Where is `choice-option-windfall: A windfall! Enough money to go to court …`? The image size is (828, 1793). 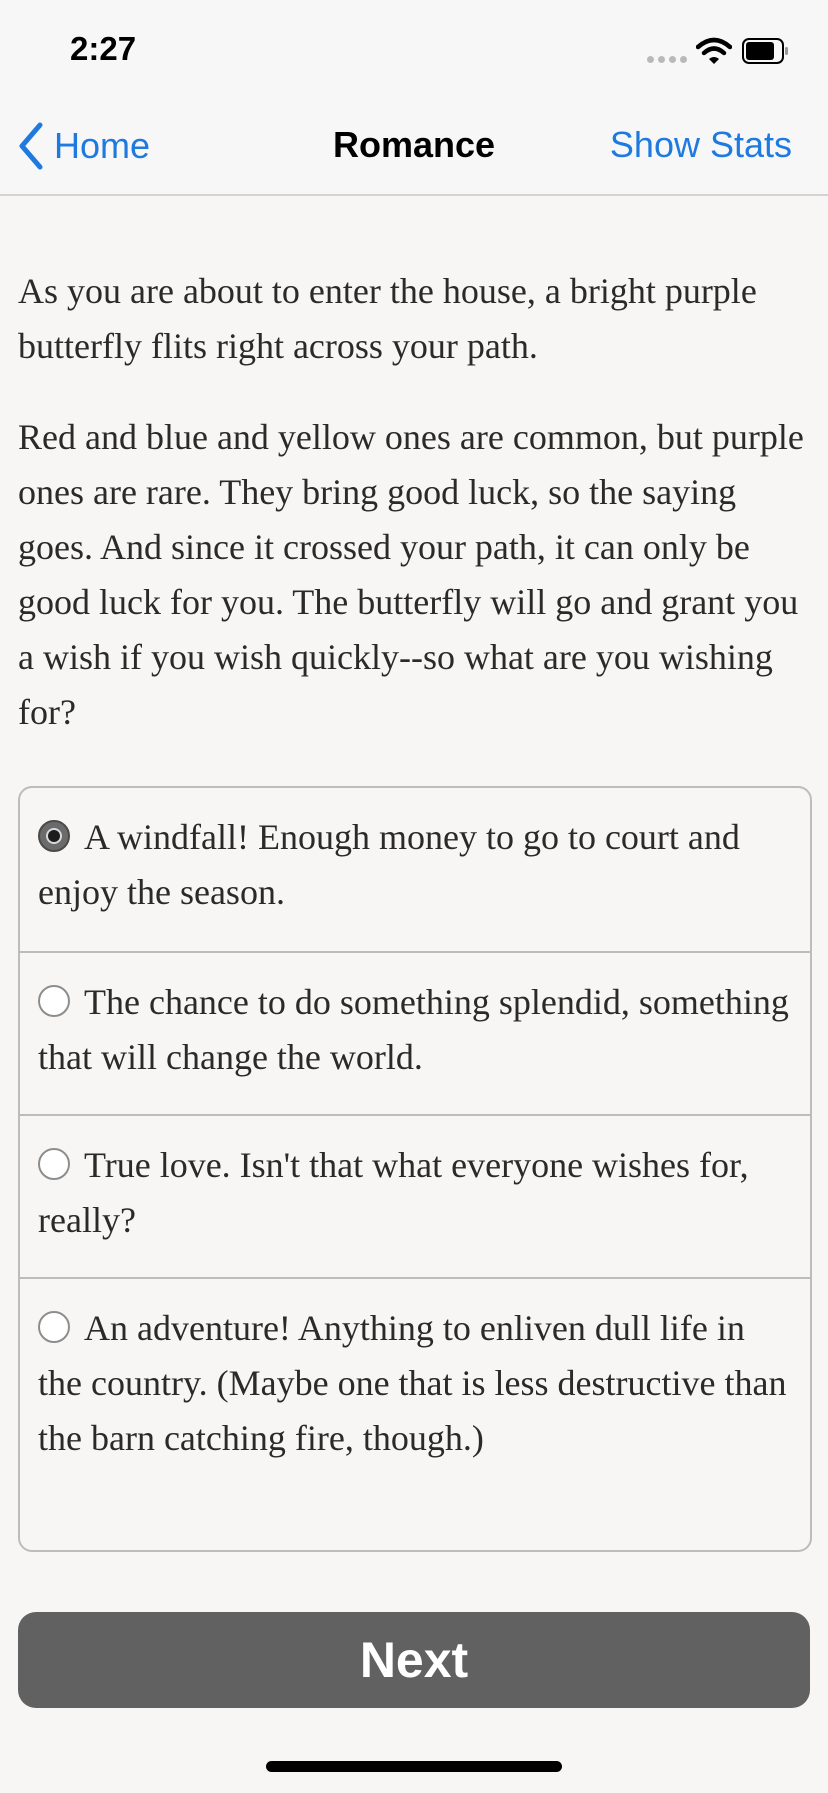
choice-option-windfall: A windfall! Enough money to go to court … is located at coordinates (415, 869).